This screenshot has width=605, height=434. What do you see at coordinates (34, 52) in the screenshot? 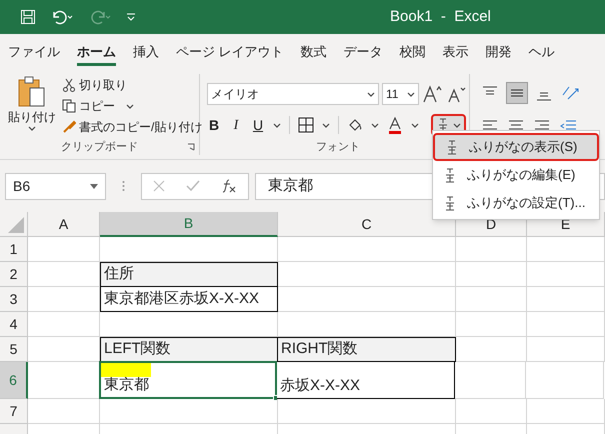
I see `ribbon-tab: ファイル` at bounding box center [34, 52].